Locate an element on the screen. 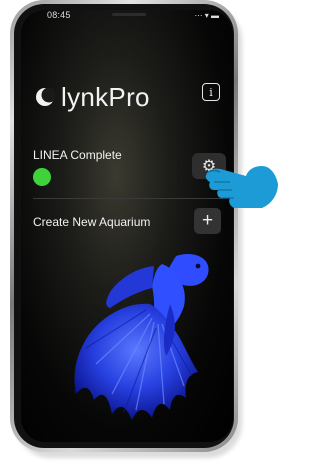 The image size is (320, 465). divider is located at coordinates (128, 198).